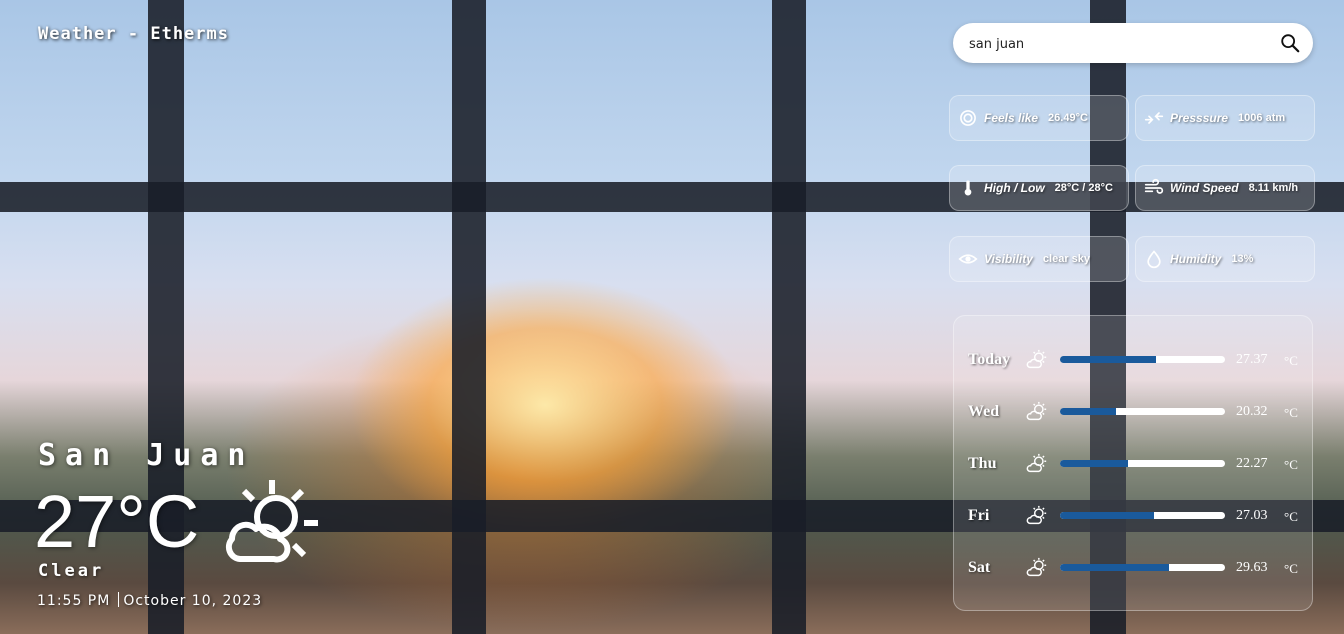 The width and height of the screenshot is (1344, 634). I want to click on current-date: October 10, 2023, so click(193, 601).